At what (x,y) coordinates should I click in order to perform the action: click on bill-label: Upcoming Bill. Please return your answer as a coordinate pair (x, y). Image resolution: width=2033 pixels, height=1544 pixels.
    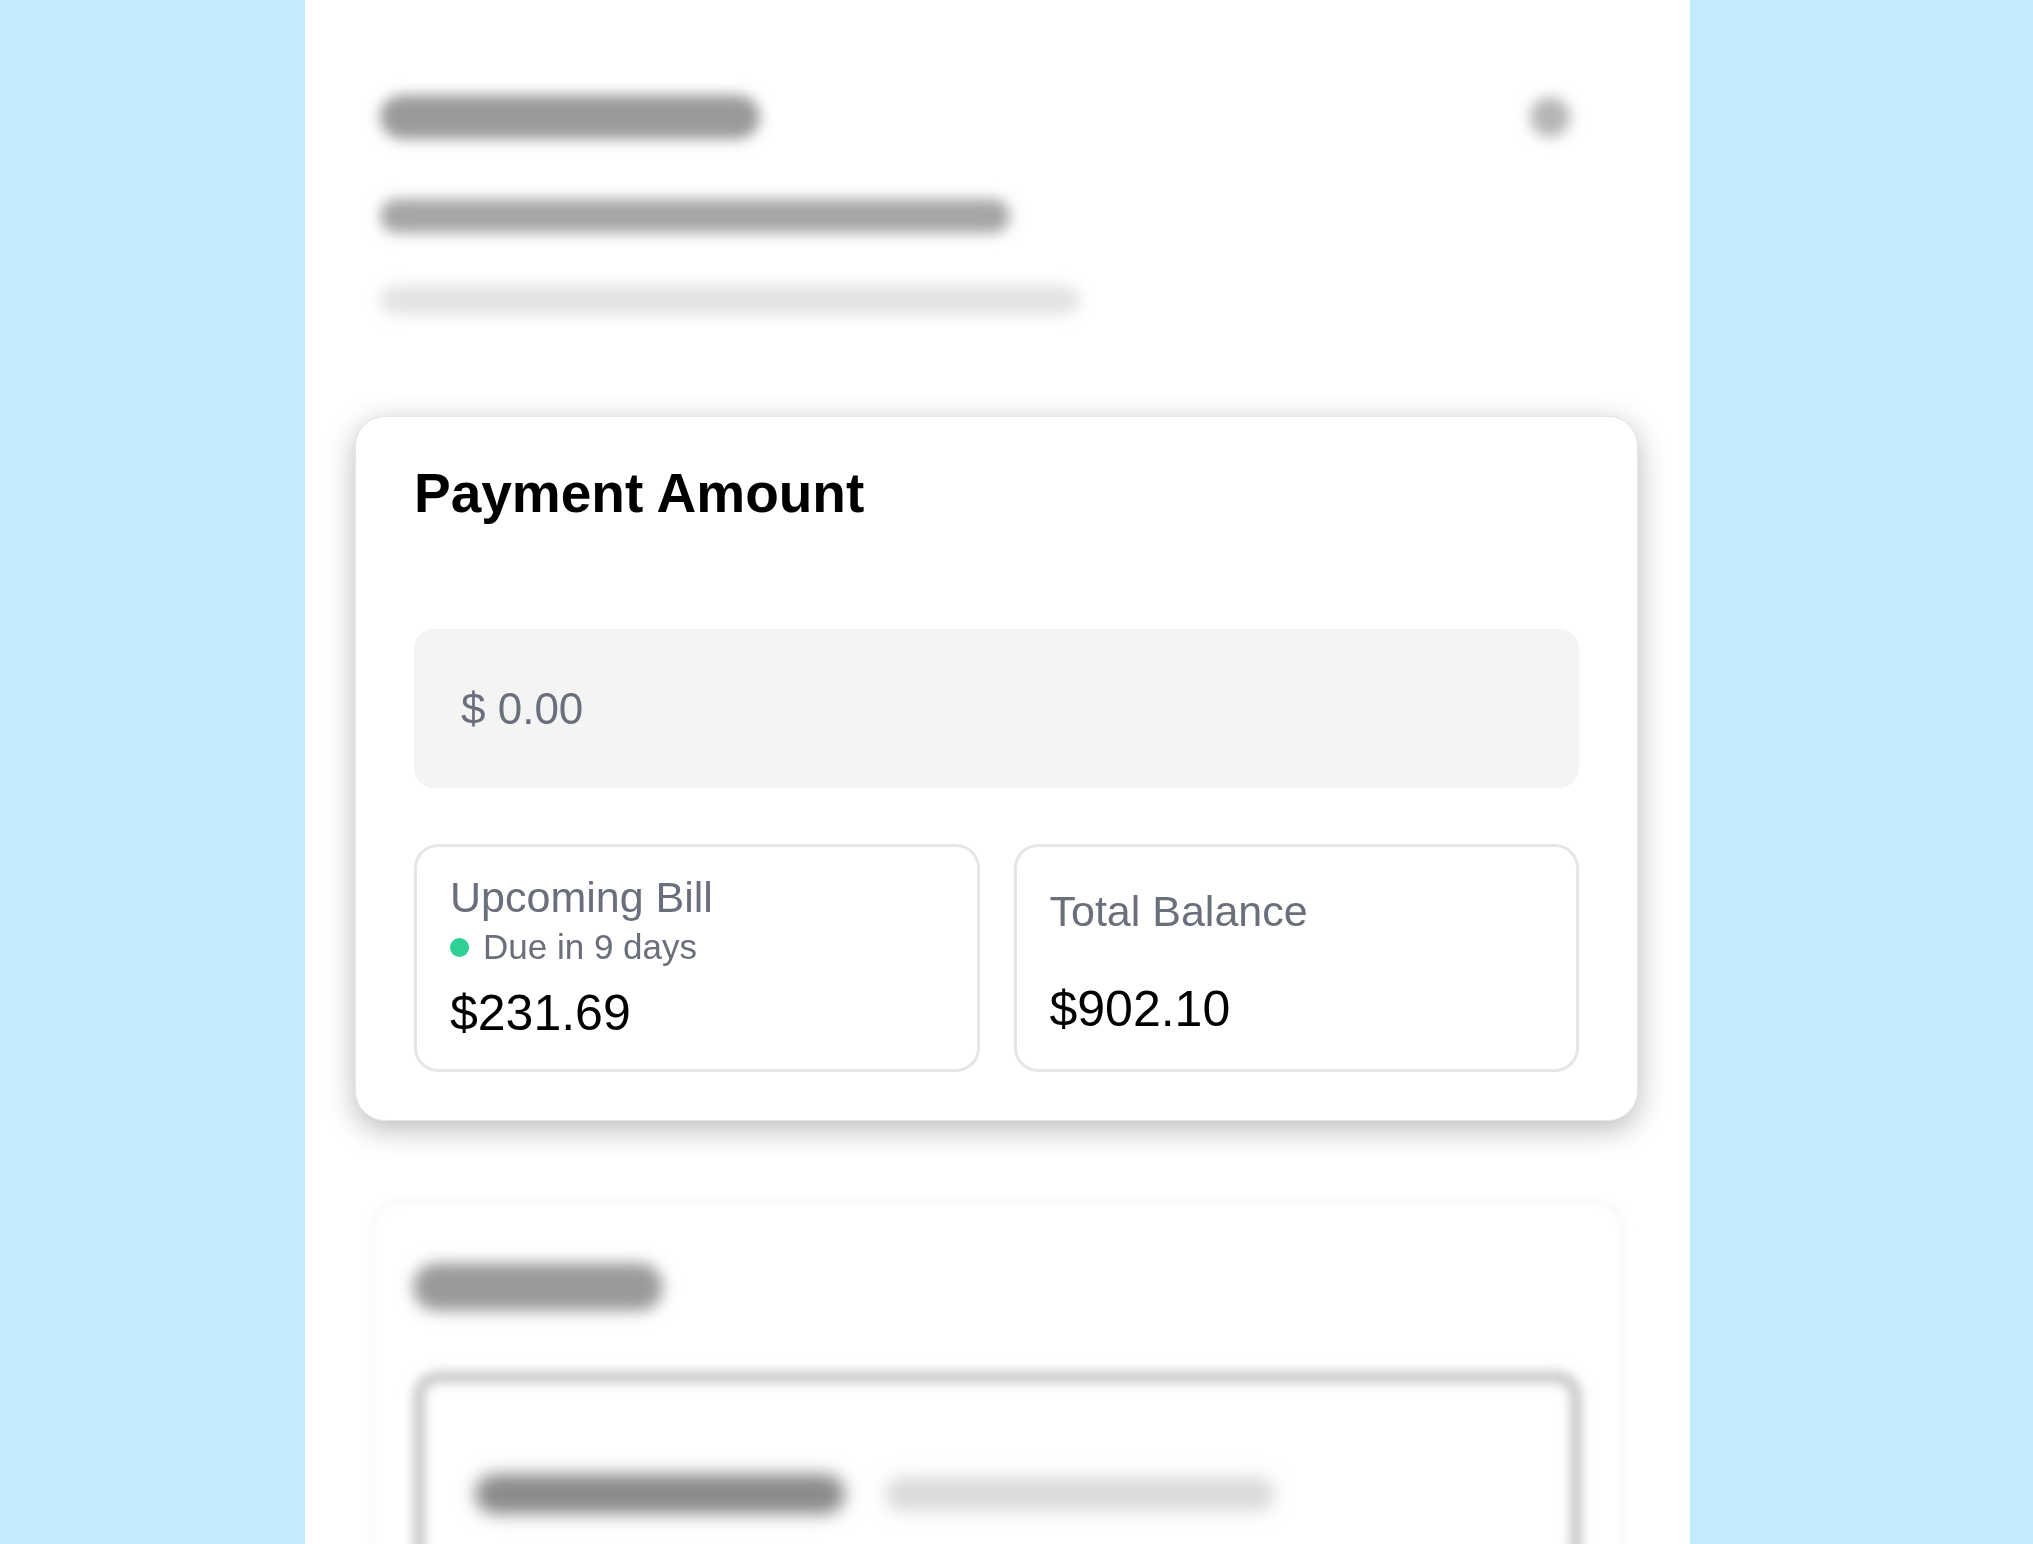
    Looking at the image, I should click on (582, 897).